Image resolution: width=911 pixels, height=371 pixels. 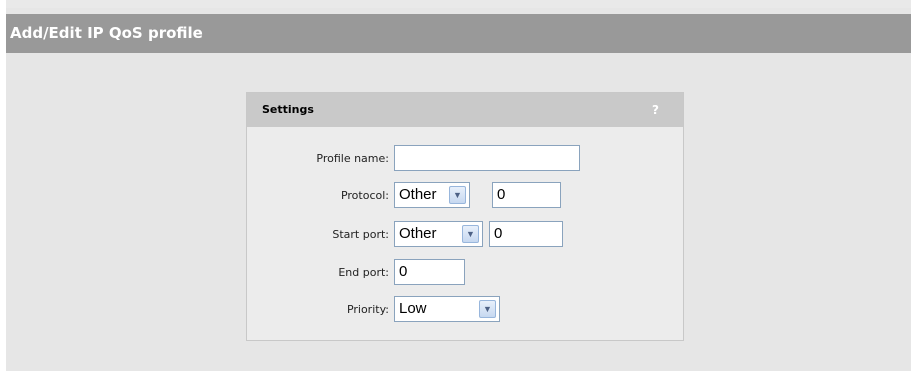 I want to click on profile-name-input, so click(x=487, y=158).